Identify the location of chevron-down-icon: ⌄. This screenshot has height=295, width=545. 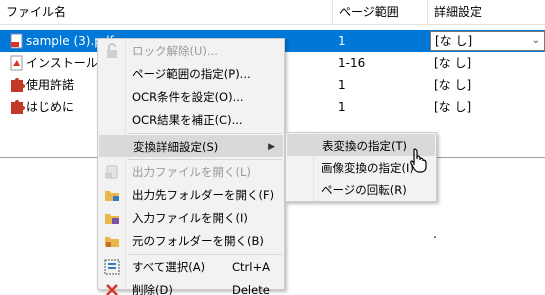
(535, 40).